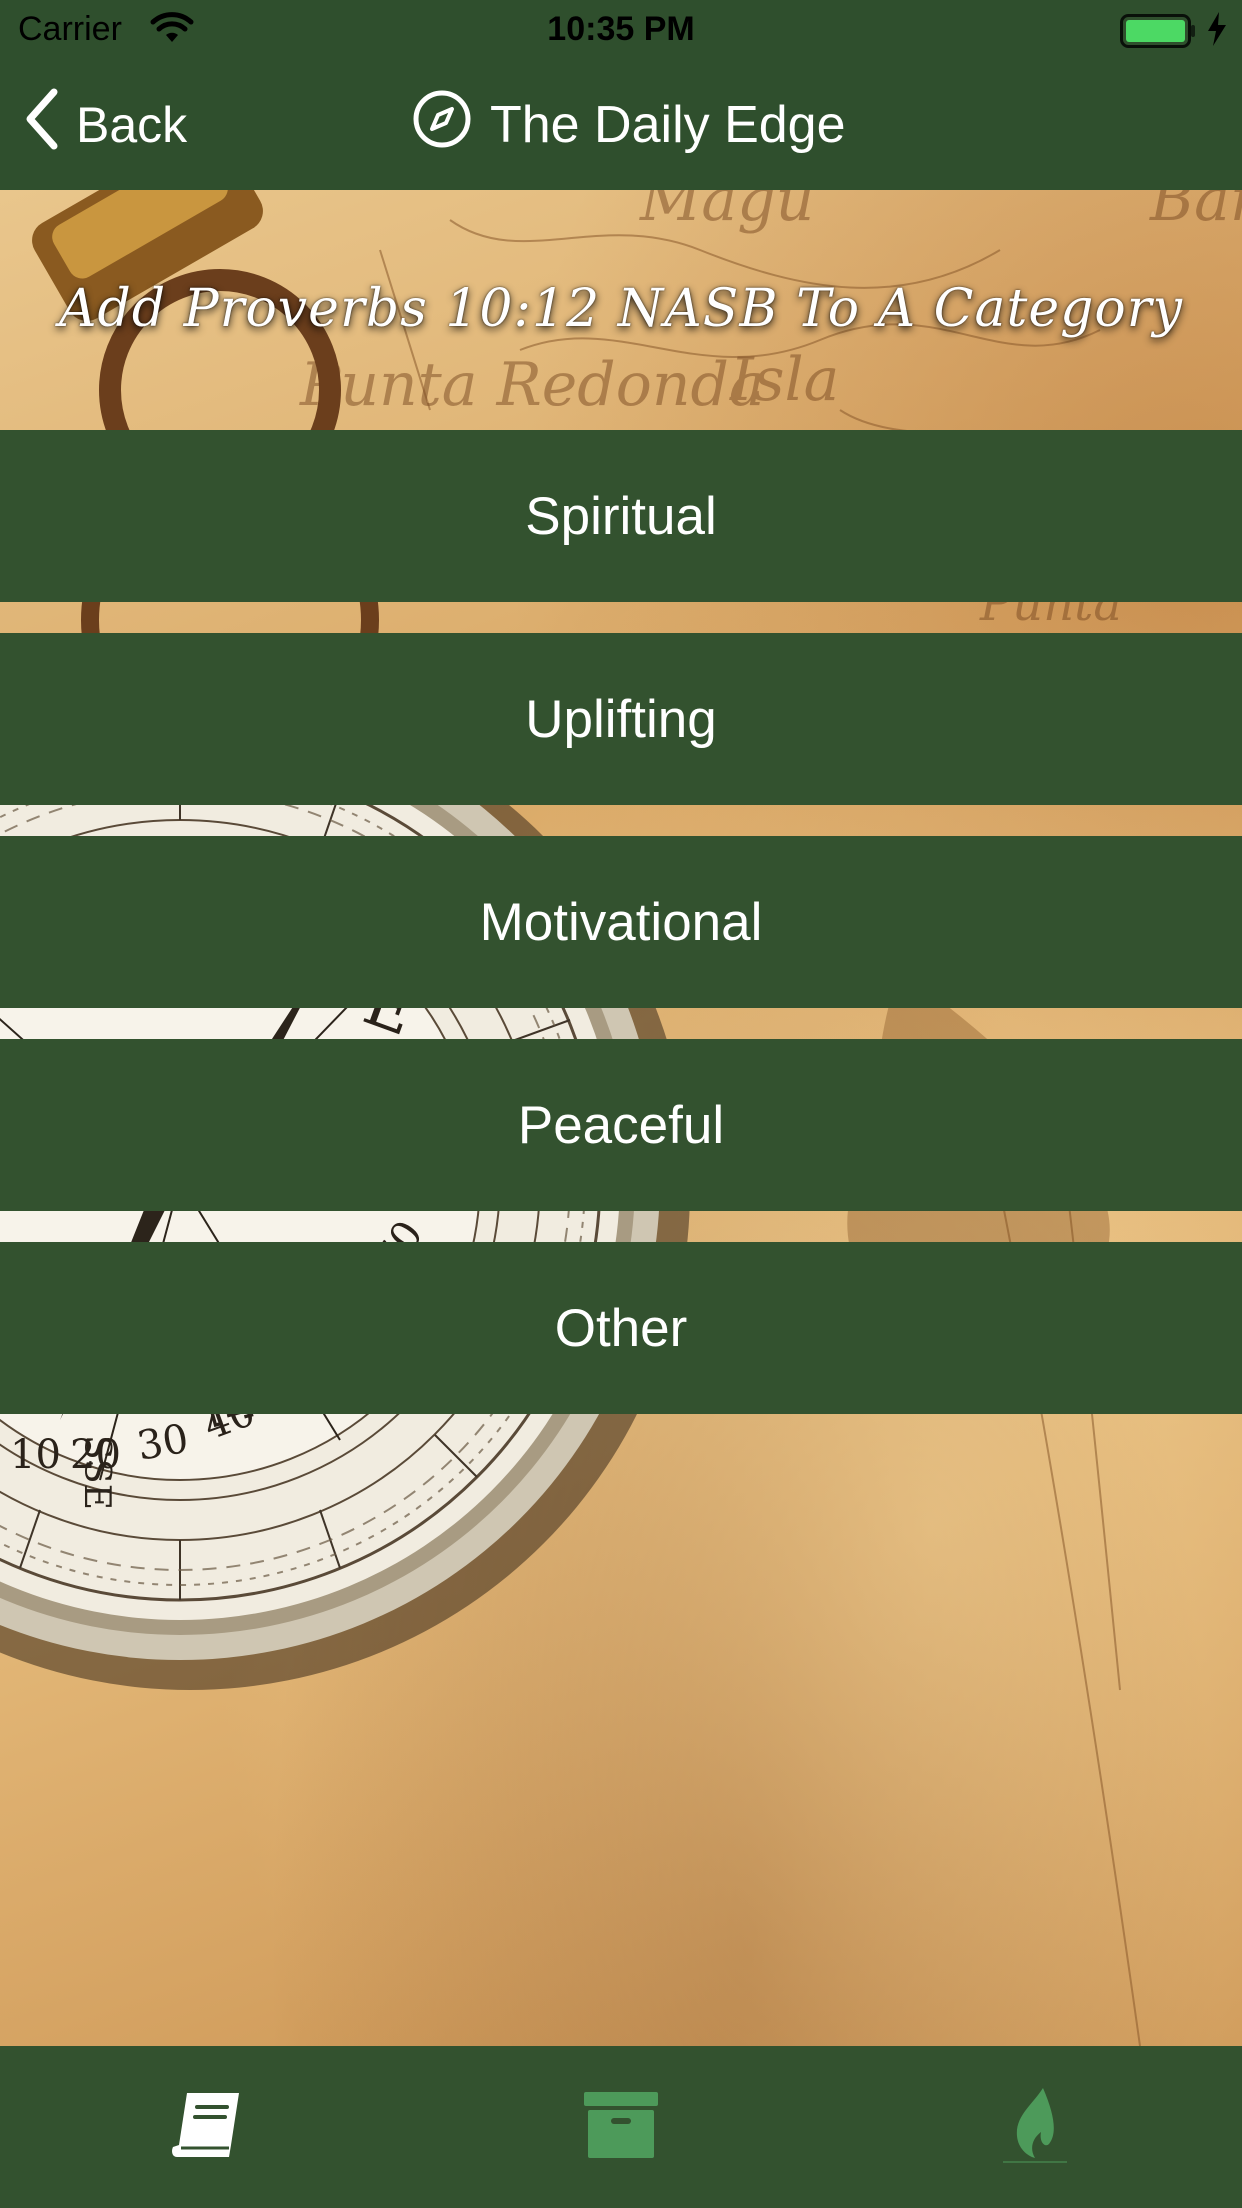 This screenshot has height=2208, width=1242. I want to click on svg-text: 10, so click(35, 1455).